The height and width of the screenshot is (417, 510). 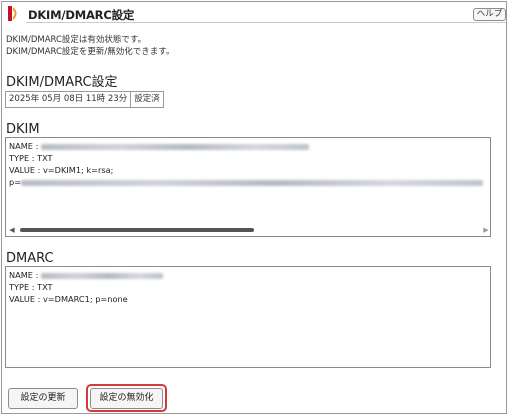 I want to click on scroll-thumb, so click(x=137, y=230).